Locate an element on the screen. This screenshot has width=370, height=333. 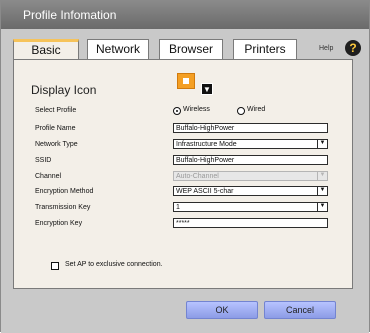
tab-printers: Printers is located at coordinates (265, 49).